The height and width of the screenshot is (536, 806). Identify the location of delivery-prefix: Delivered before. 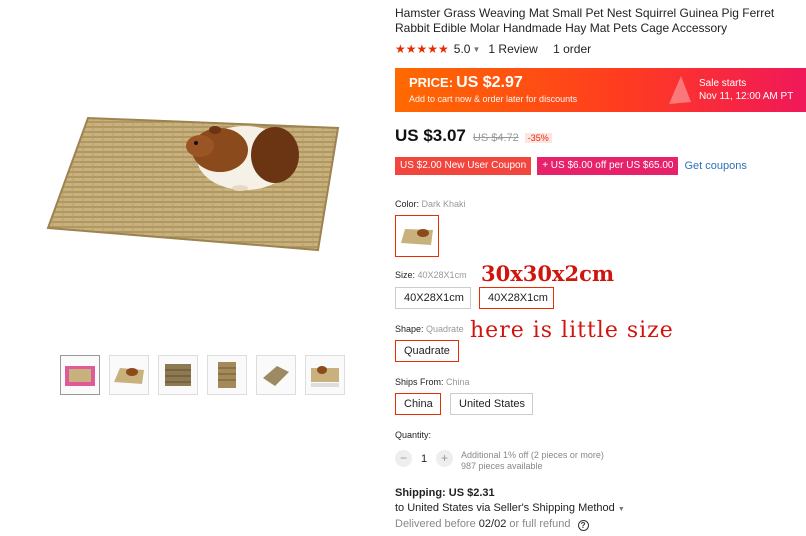
(435, 524).